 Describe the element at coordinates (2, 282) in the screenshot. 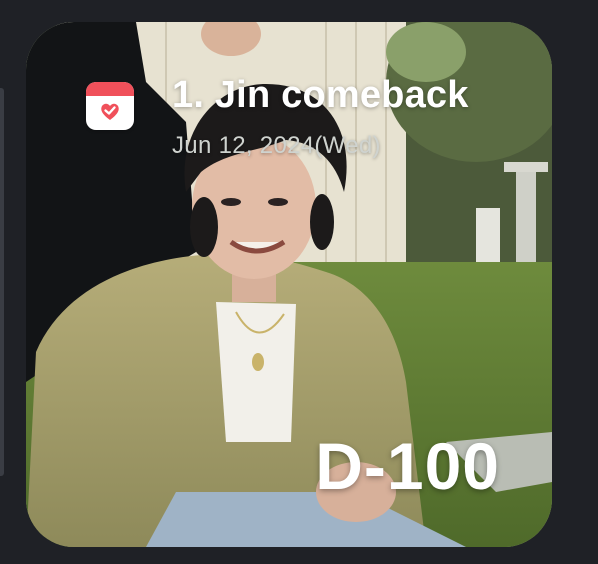

I see `adjacent-widget-edge` at that location.